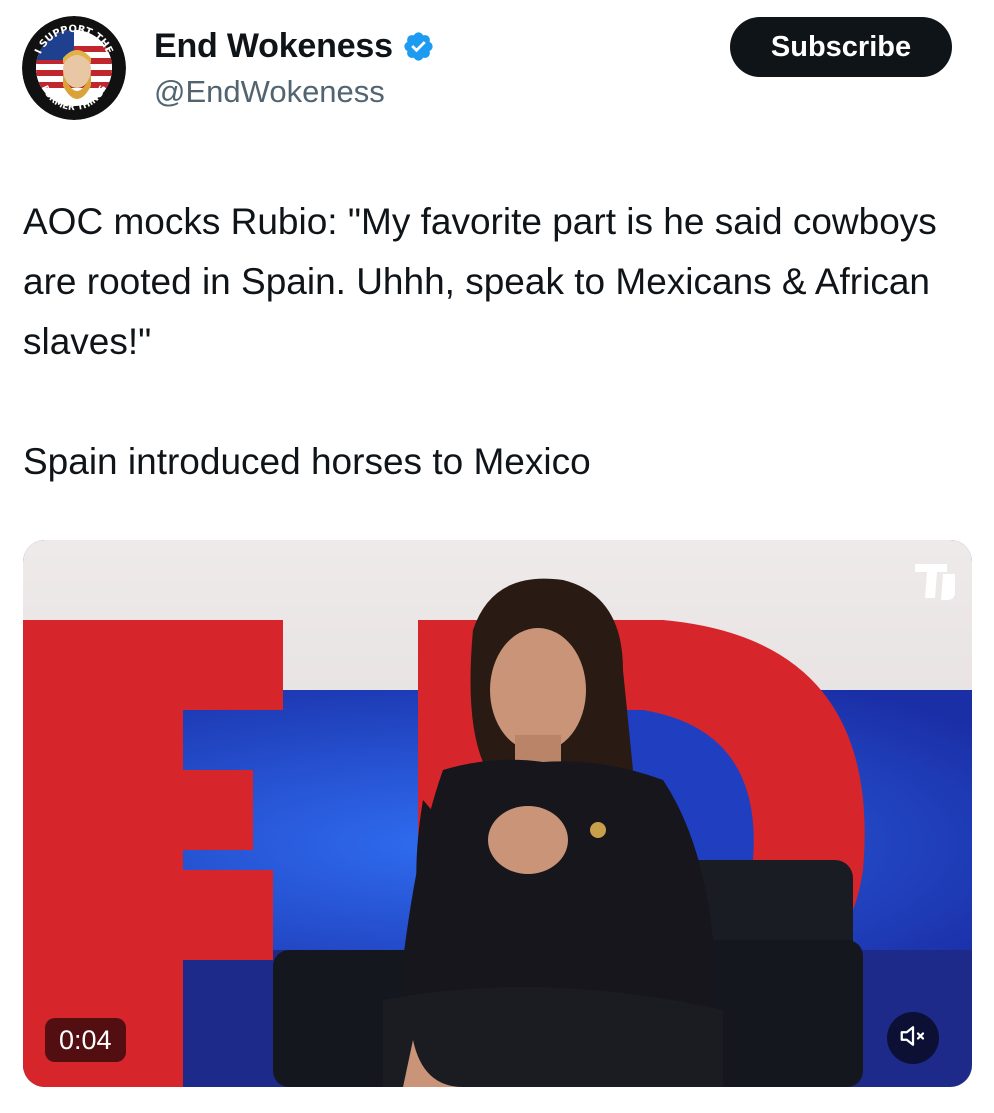 This screenshot has height=1113, width=994. I want to click on author-name-row: End Wokeness, so click(294, 46).